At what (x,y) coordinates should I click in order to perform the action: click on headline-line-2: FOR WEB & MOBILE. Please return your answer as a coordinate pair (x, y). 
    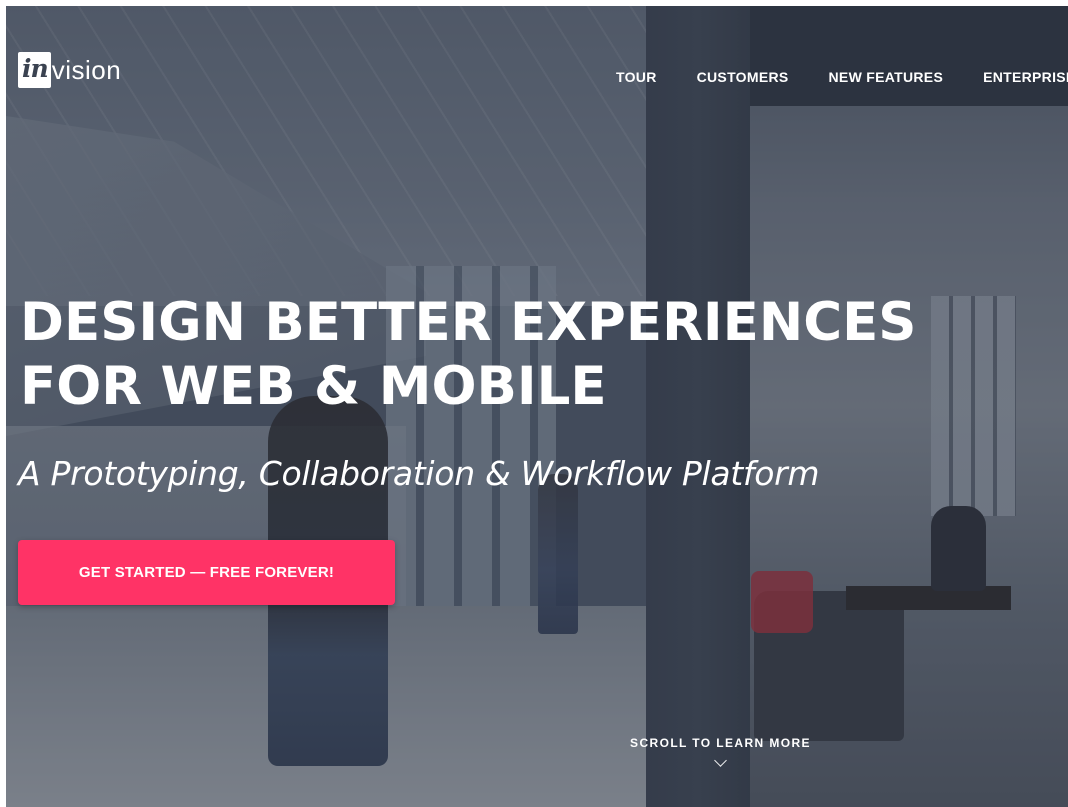
    Looking at the image, I should click on (313, 386).